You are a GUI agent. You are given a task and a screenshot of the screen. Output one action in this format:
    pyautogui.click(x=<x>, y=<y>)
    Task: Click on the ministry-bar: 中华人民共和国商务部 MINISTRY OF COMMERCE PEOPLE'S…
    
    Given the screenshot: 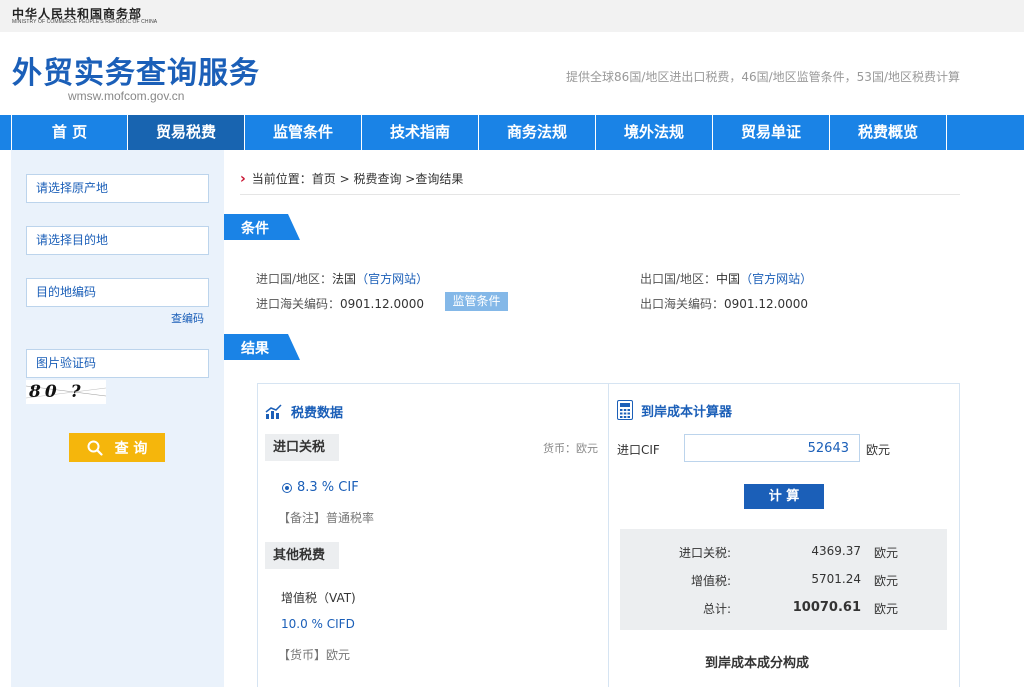 What is the action you would take?
    pyautogui.click(x=512, y=16)
    